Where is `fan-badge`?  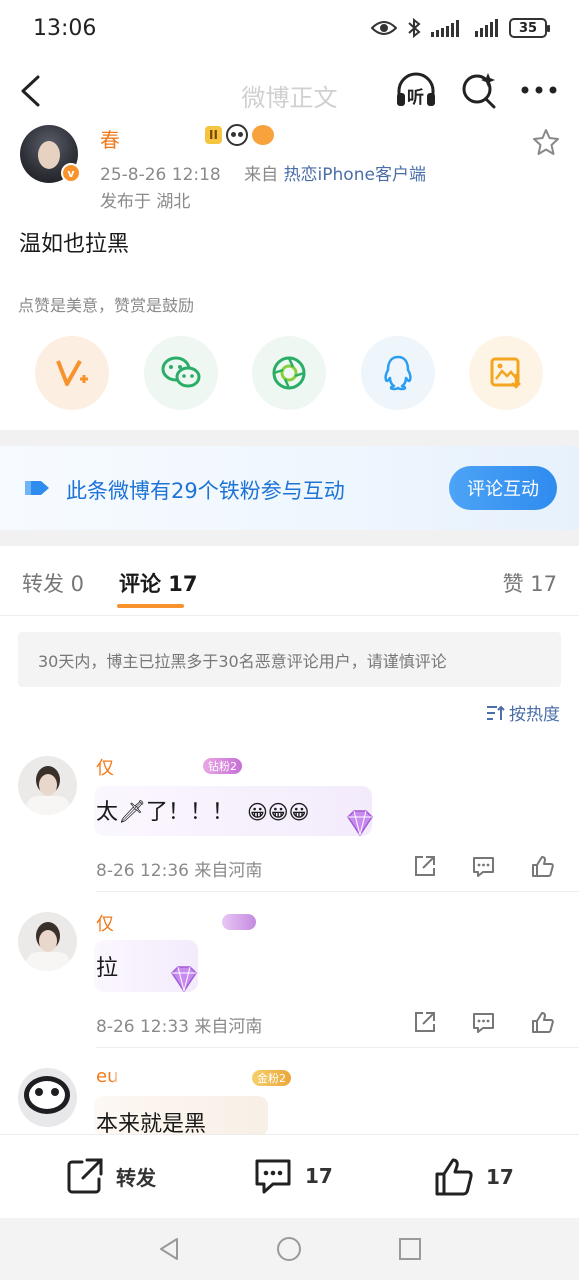
fan-badge is located at coordinates (239, 922).